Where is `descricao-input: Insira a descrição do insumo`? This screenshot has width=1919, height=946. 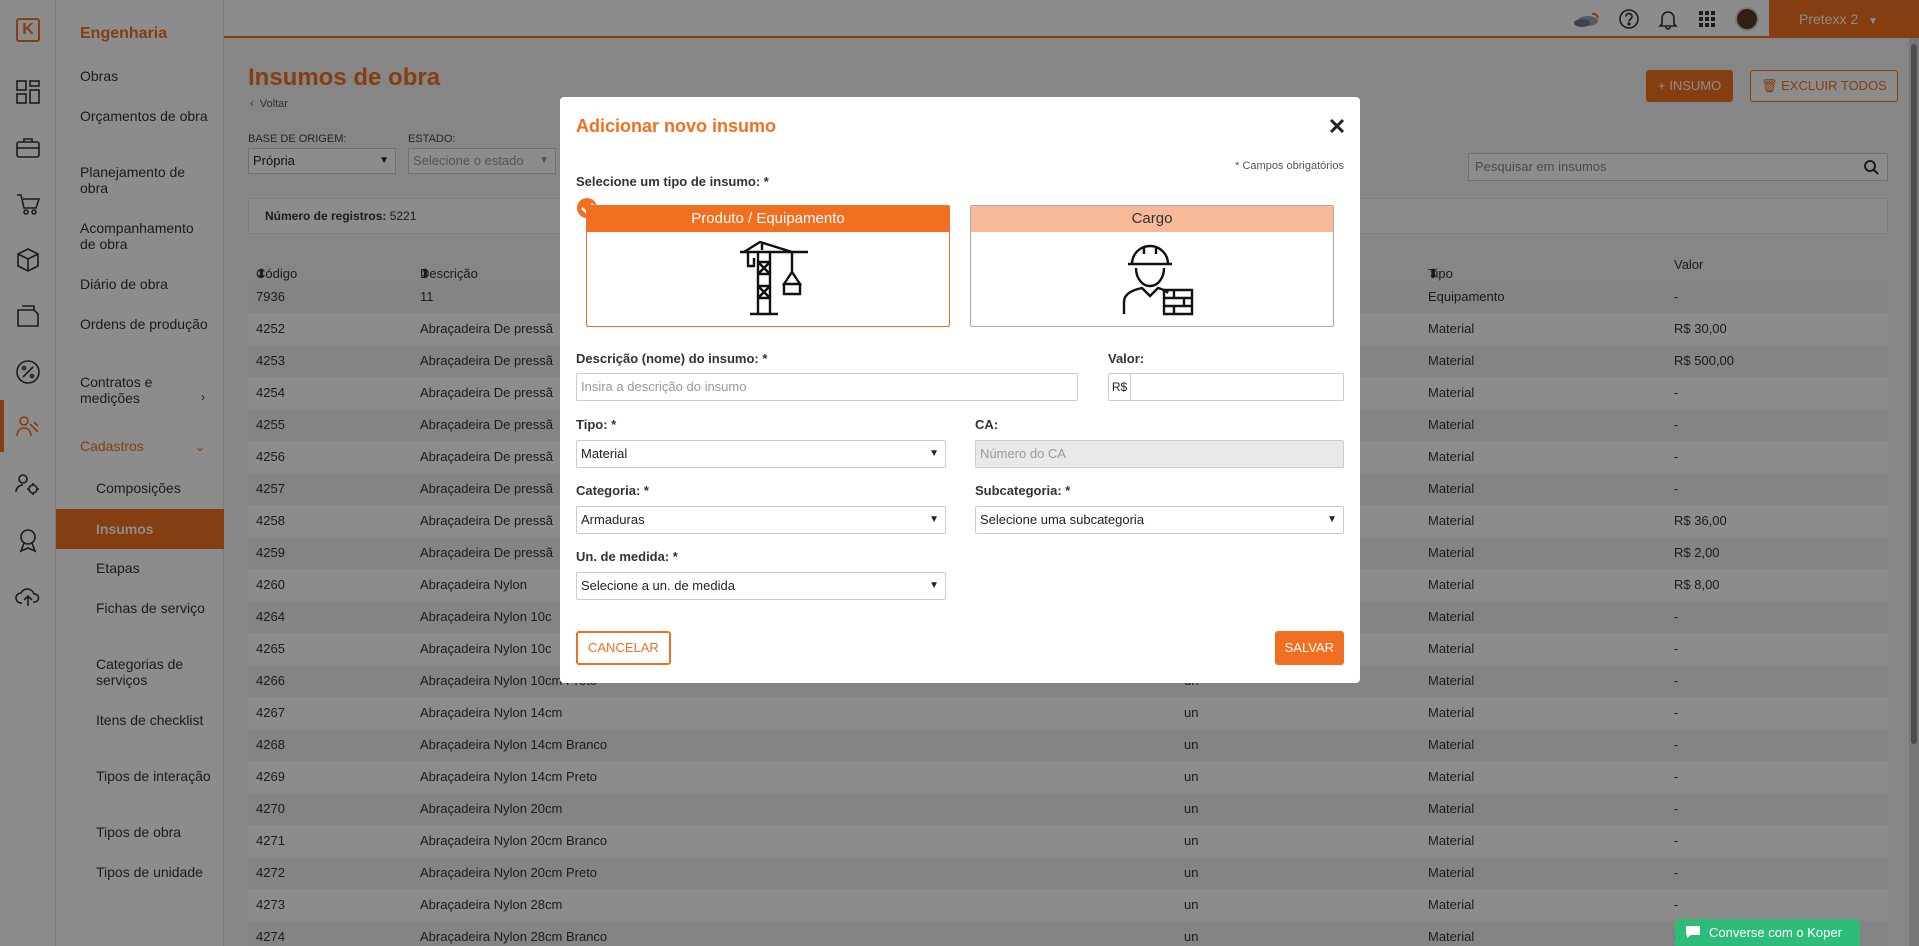
descricao-input: Insira a descrição do insumo is located at coordinates (827, 387).